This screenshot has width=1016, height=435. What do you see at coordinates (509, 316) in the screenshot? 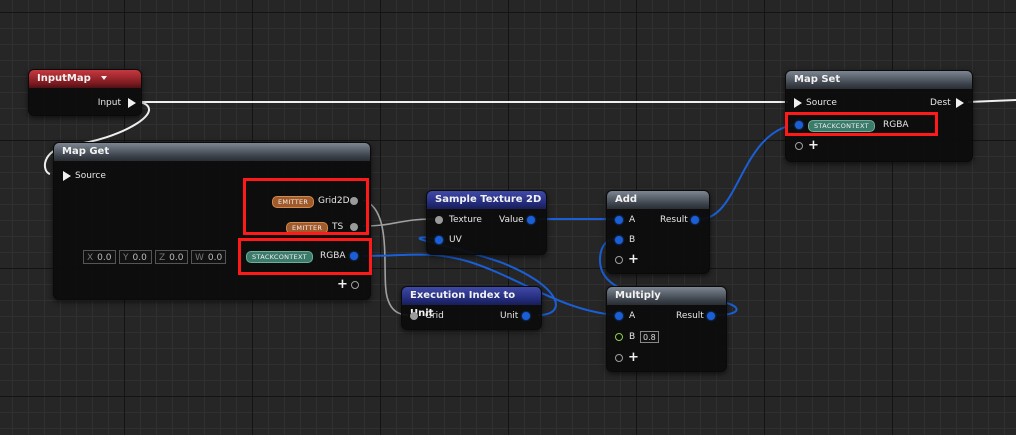
I see `unit-pin-label: Unit` at bounding box center [509, 316].